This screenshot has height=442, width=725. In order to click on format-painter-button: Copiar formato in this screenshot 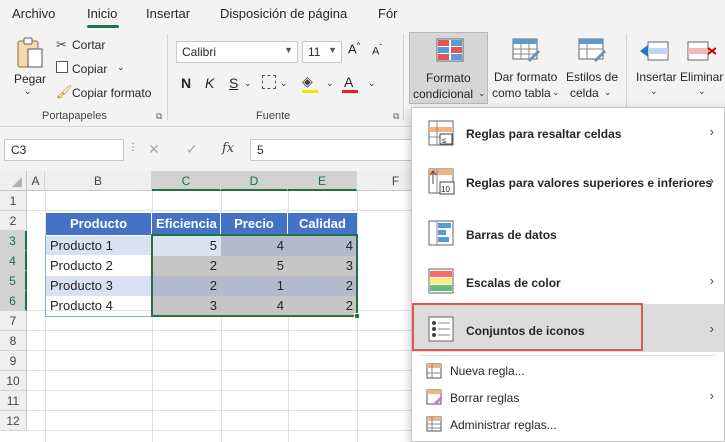, I will do `click(111, 93)`.